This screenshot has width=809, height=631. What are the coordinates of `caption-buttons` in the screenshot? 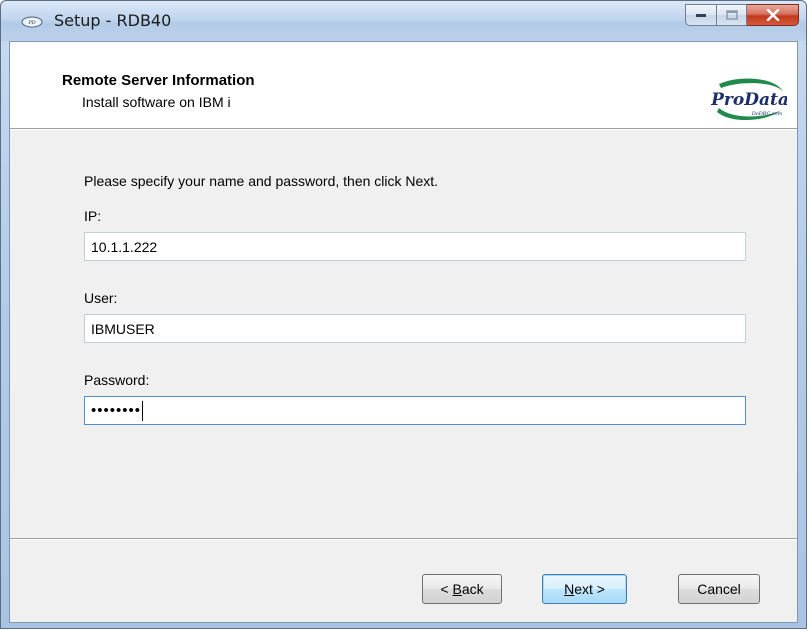 It's located at (742, 17).